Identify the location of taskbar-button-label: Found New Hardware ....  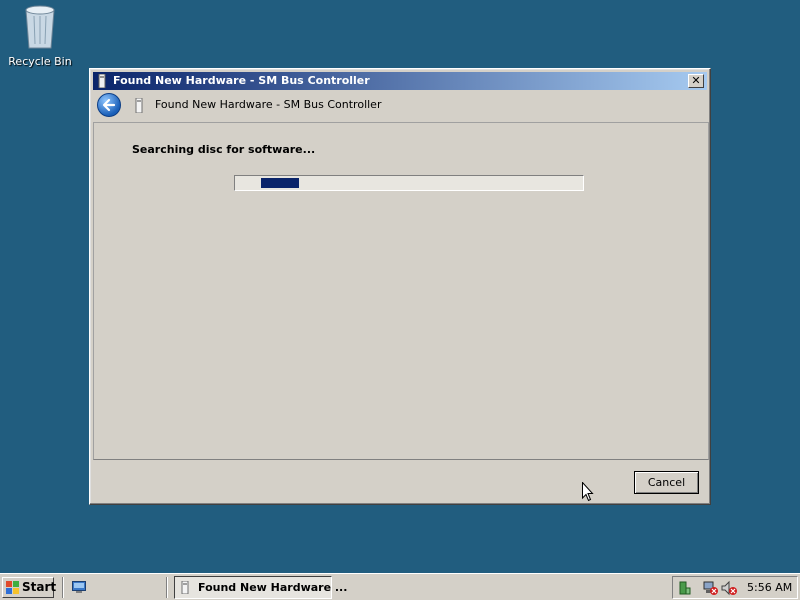
(273, 587).